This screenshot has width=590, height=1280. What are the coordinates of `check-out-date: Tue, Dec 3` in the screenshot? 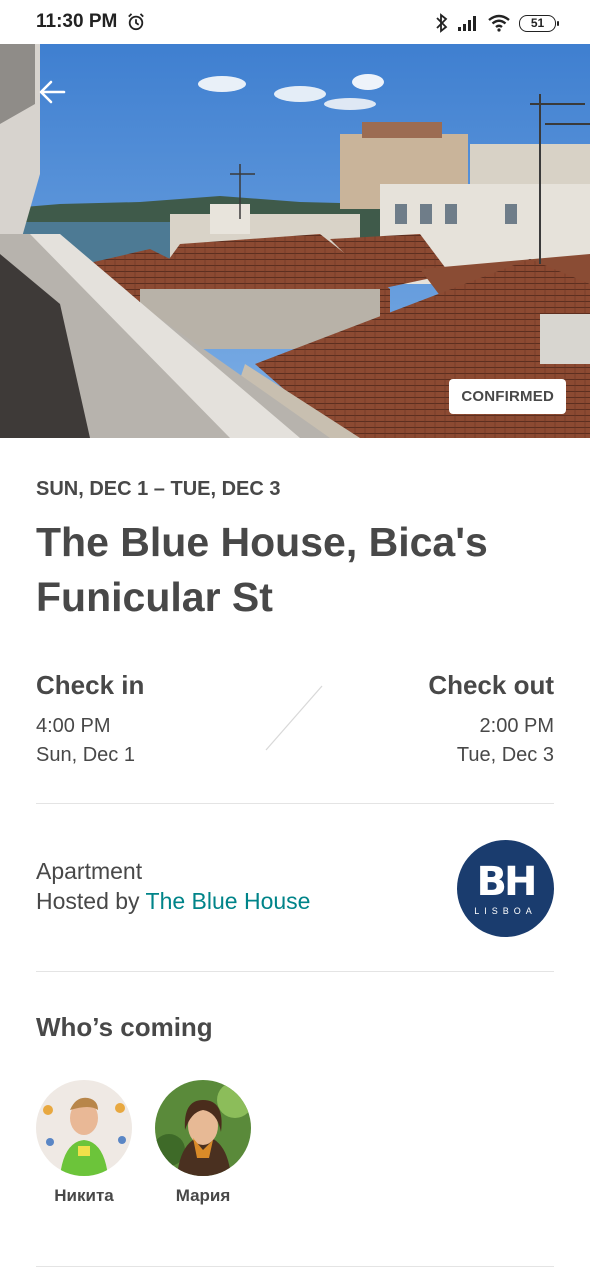 It's located at (505, 755).